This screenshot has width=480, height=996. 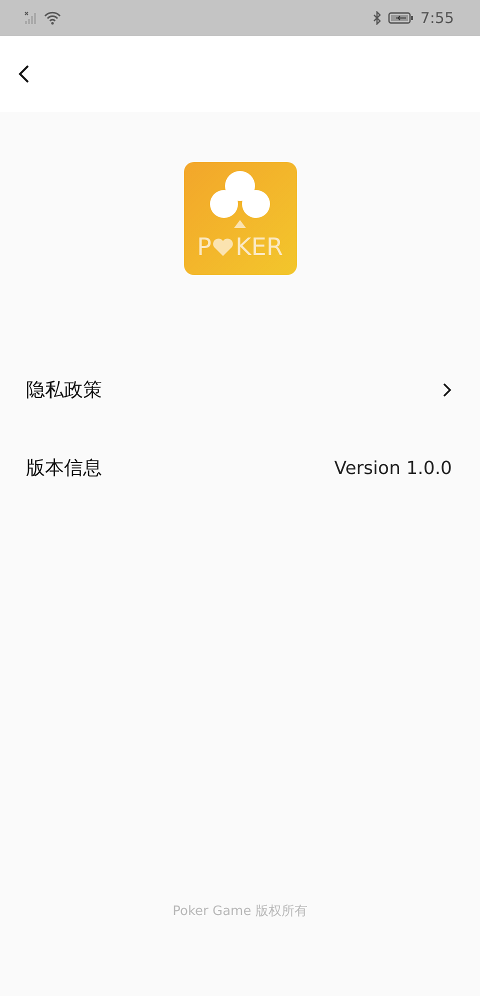 What do you see at coordinates (24, 74) in the screenshot?
I see `back-icon` at bounding box center [24, 74].